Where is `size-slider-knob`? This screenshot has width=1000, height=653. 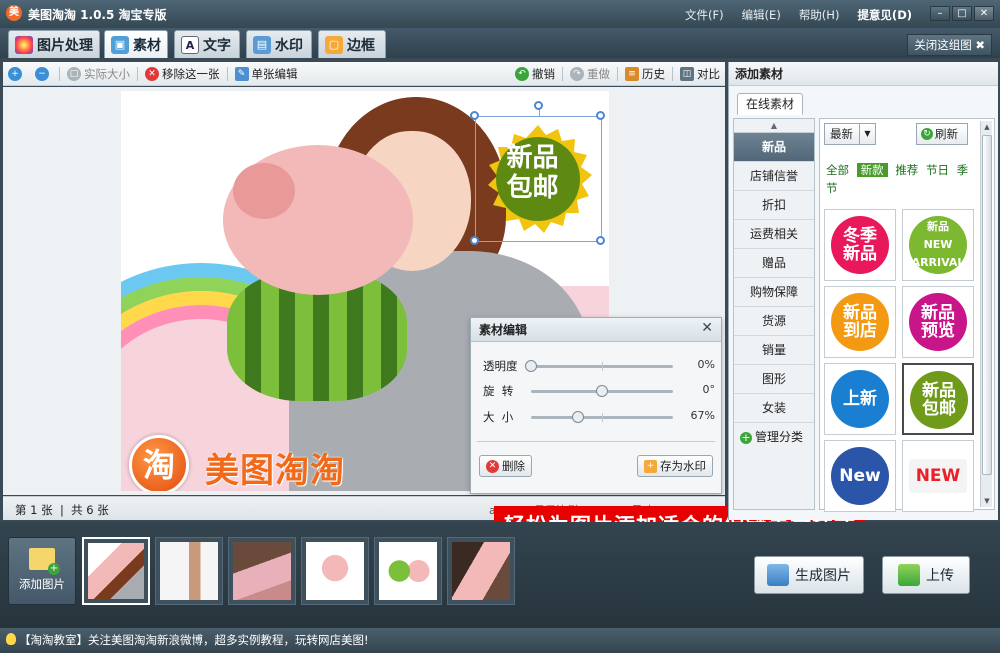 size-slider-knob is located at coordinates (577, 417).